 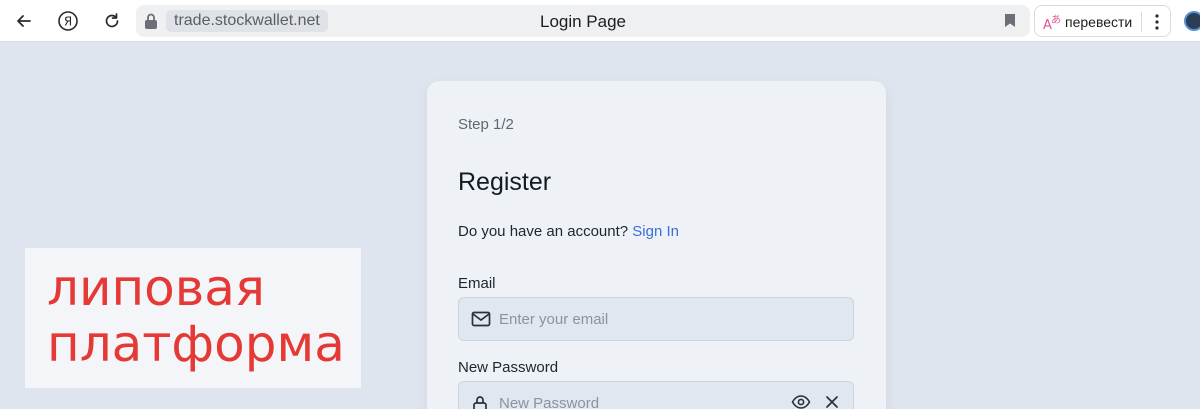 I want to click on reload-icon, so click(x=112, y=20).